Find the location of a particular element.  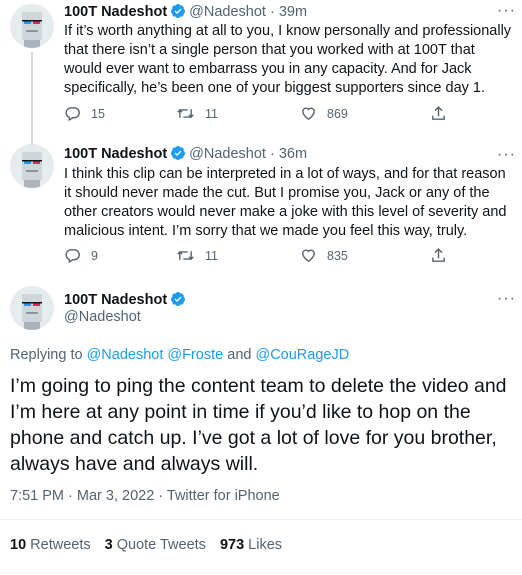

quotes-stat: 3 Quote Tweets is located at coordinates (155, 545).